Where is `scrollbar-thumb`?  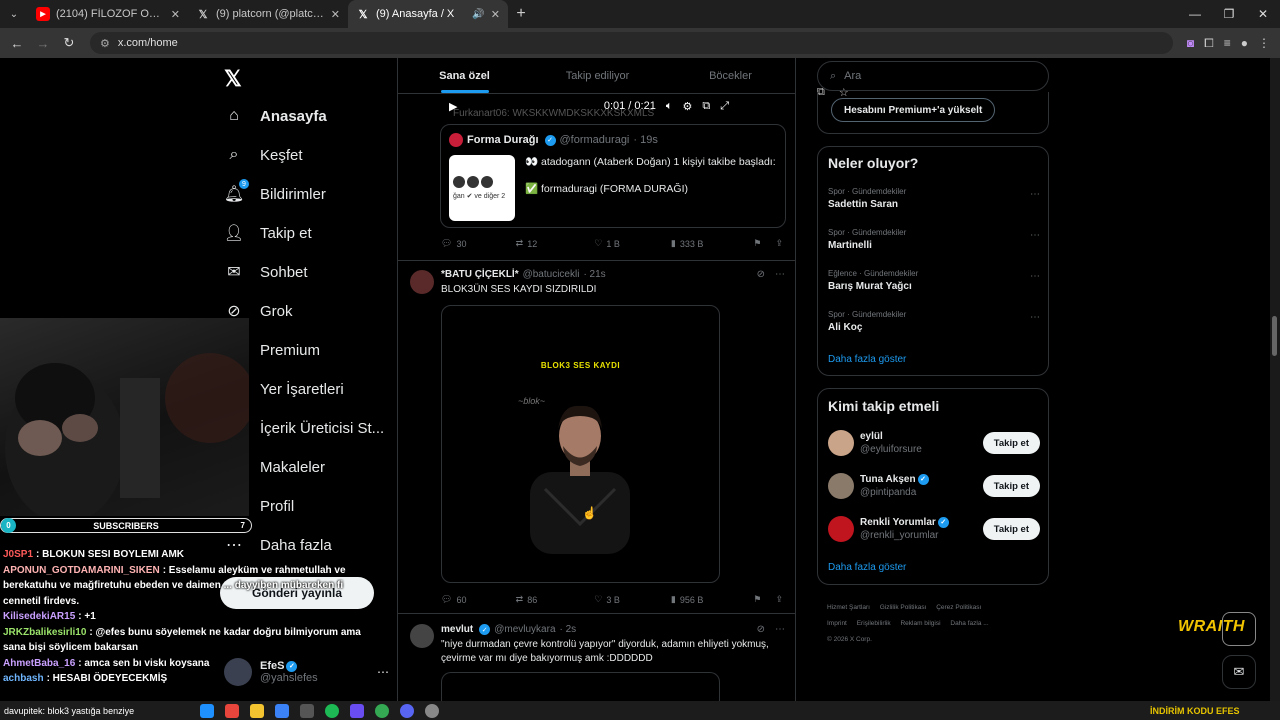 scrollbar-thumb is located at coordinates (1274, 336).